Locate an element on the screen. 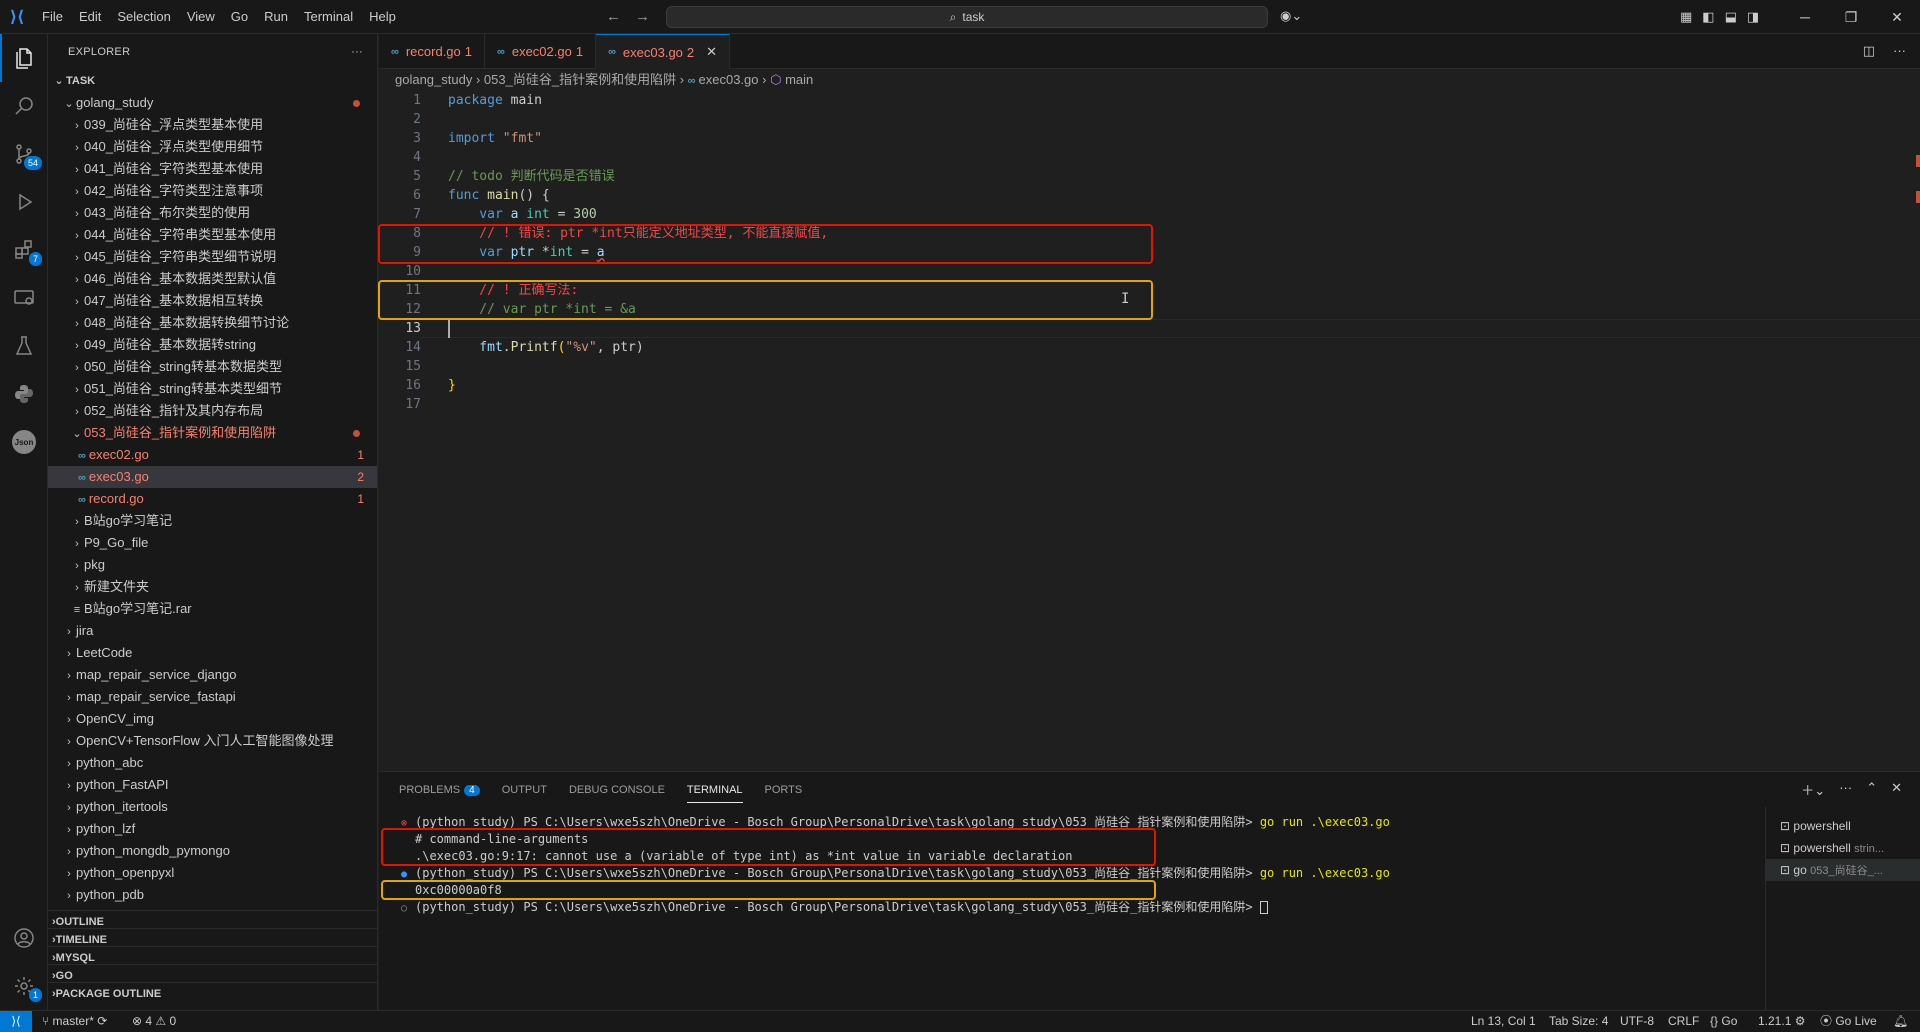 The image size is (1920, 1032). folder-item: › python_itertools is located at coordinates (212, 807).